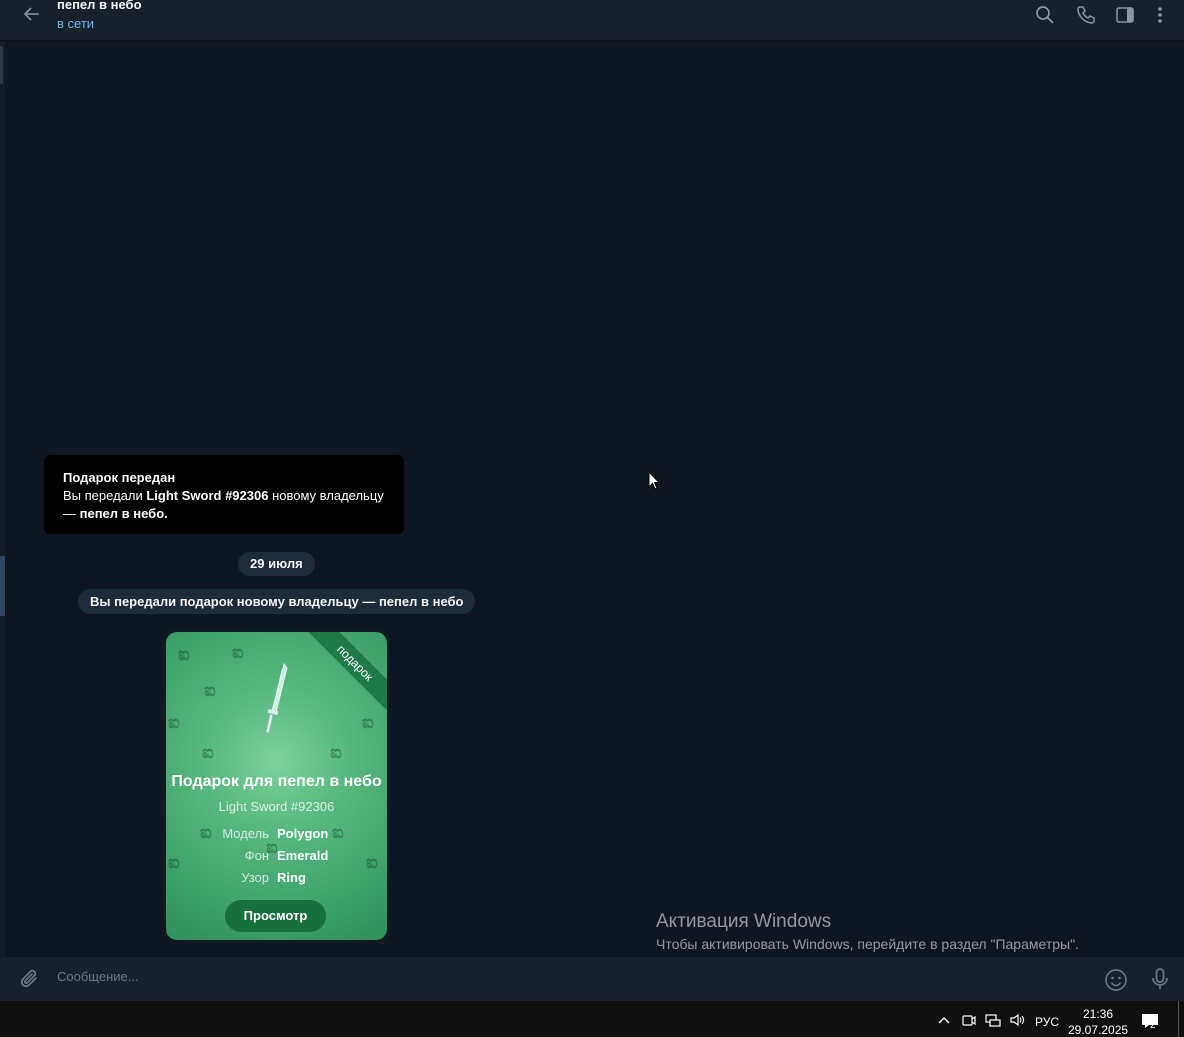  I want to click on attribute-key: Модель, so click(245, 833).